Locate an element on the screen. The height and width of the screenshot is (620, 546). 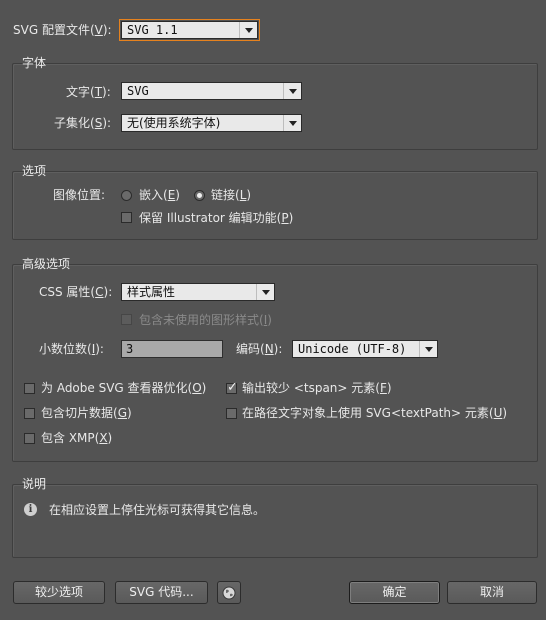
cancel-button: 取消 is located at coordinates (492, 592).